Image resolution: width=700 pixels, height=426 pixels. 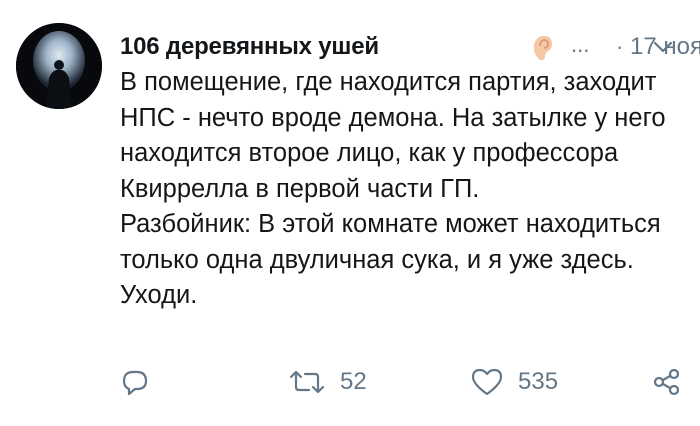 I want to click on avatar, so click(x=59, y=66).